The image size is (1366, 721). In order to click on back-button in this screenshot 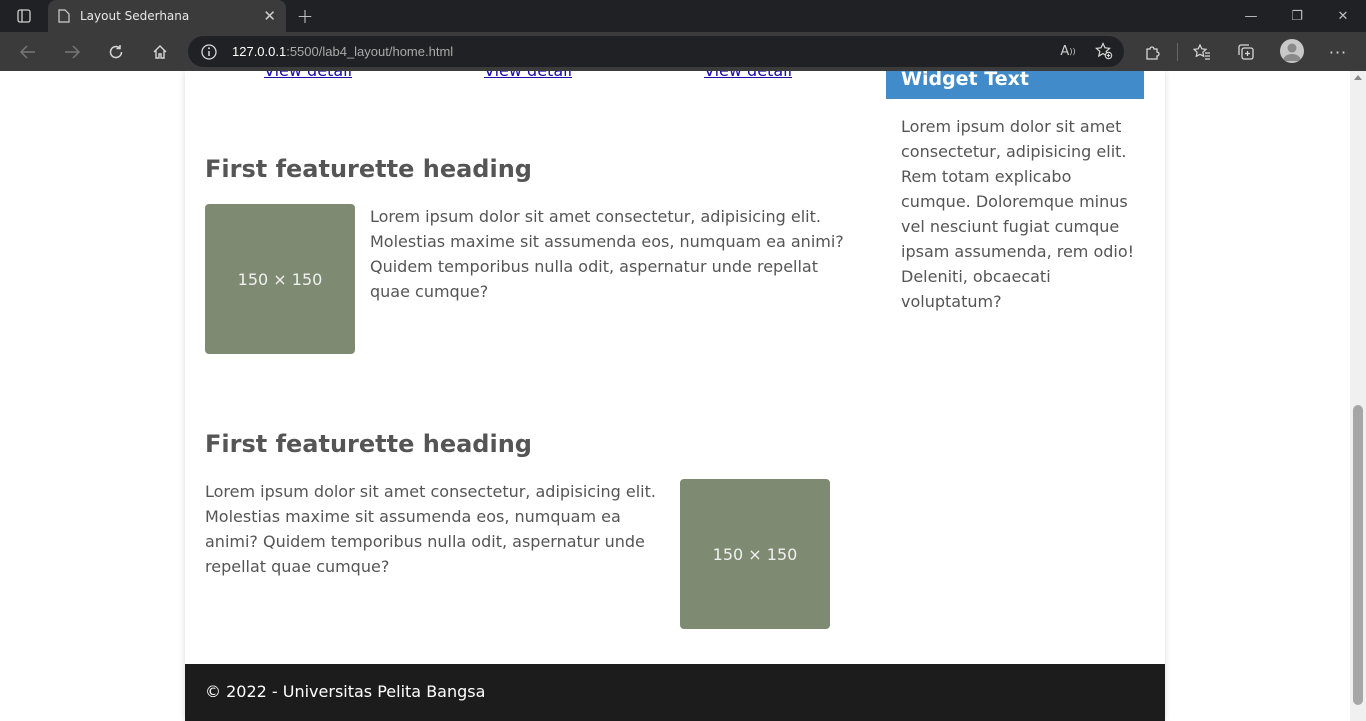, I will do `click(28, 52)`.